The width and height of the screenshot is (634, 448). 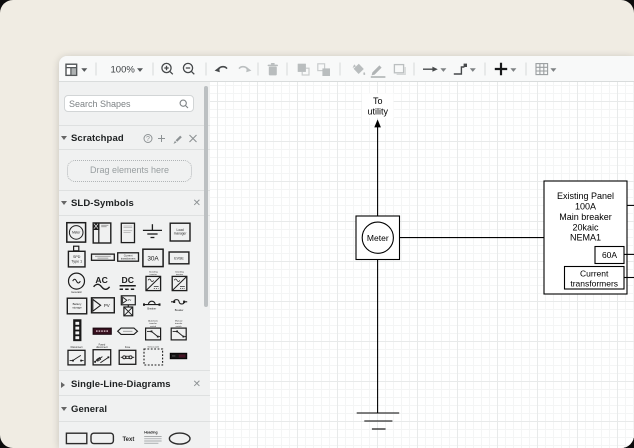 I want to click on svg-text: AC, so click(x=101, y=280).